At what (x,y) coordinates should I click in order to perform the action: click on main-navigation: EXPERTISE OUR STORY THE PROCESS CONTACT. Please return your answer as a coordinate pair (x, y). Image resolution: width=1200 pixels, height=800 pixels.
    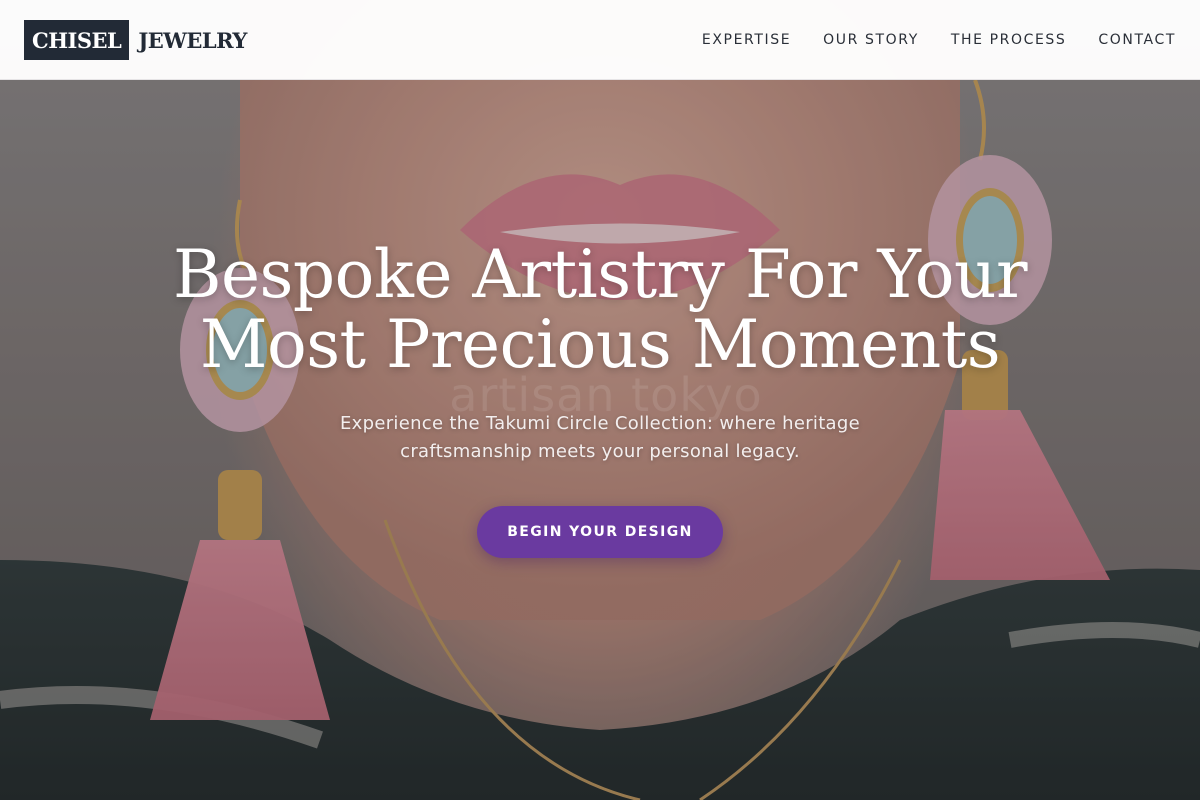
    Looking at the image, I should click on (939, 40).